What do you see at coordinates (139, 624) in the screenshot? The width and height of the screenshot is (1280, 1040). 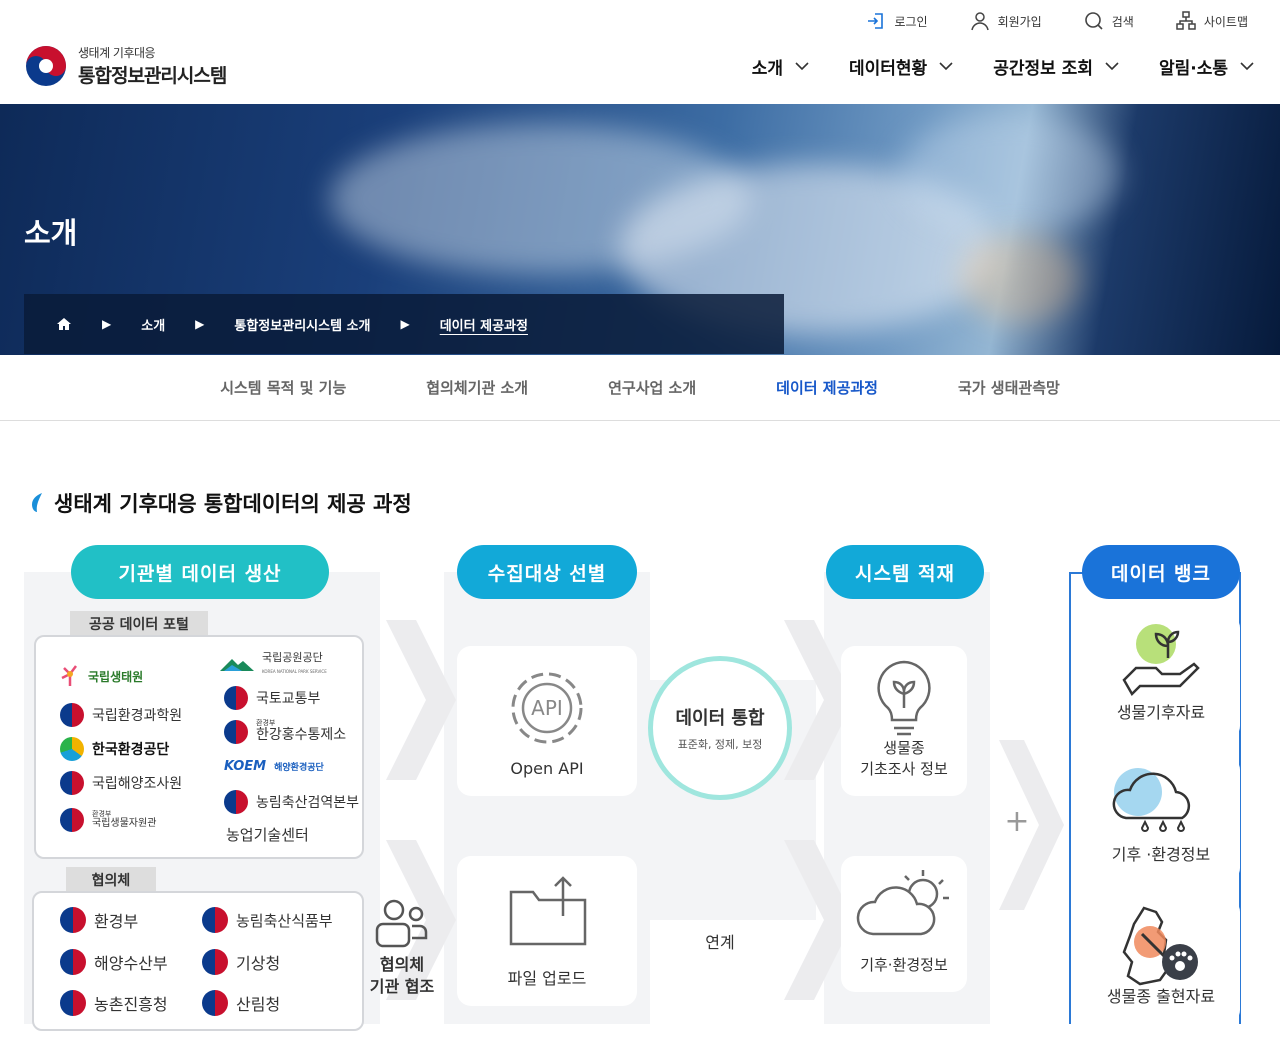 I see `portal-tag: 공공 데이터 포털` at bounding box center [139, 624].